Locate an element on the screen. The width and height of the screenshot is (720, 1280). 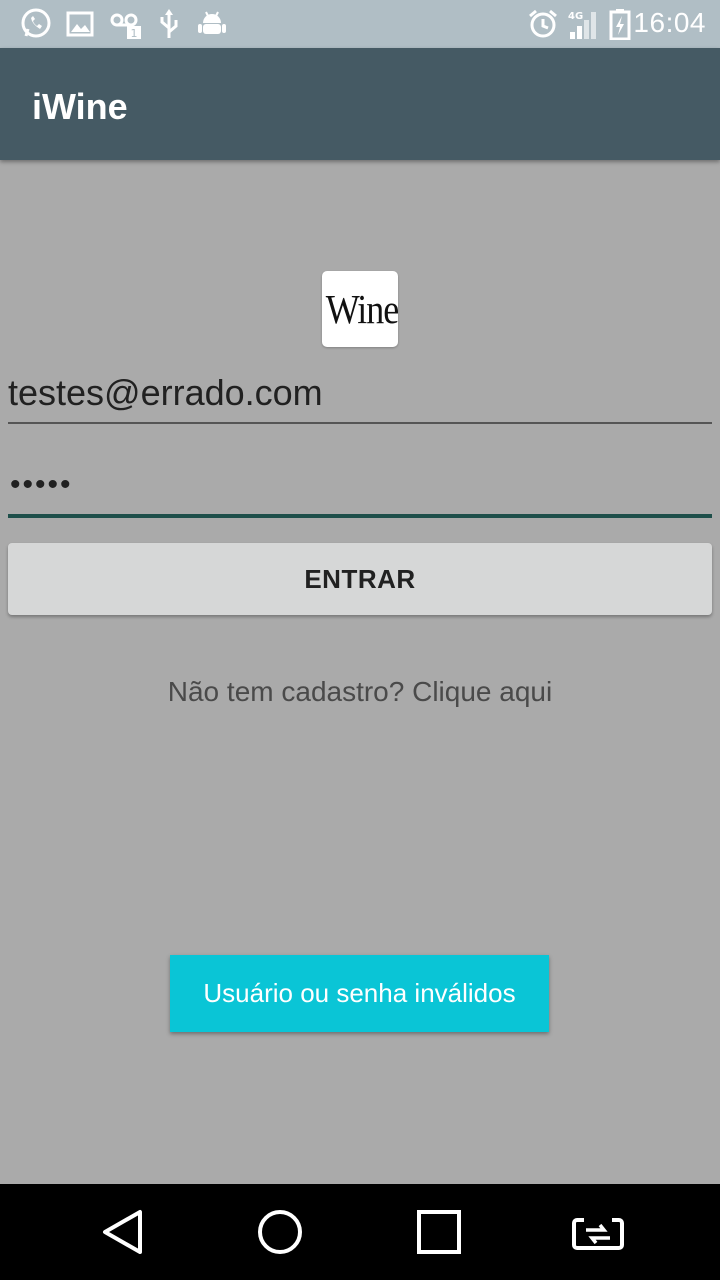
switch-app-icon is located at coordinates (598, 1232).